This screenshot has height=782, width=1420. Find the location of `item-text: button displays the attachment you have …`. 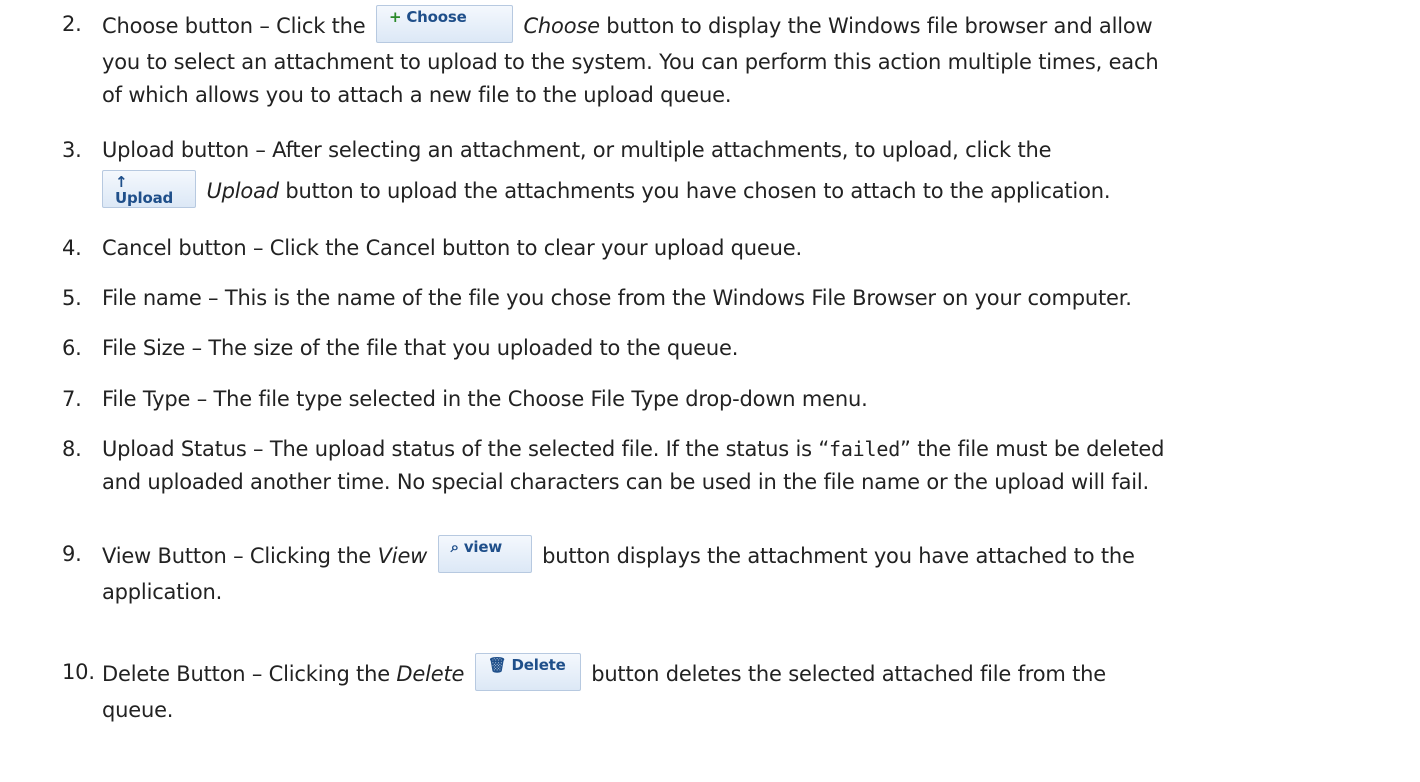

item-text: button displays the attachment you have … is located at coordinates (838, 556).